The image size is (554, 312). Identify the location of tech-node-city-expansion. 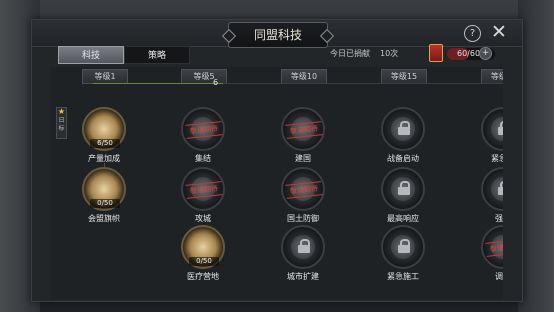
(303, 247).